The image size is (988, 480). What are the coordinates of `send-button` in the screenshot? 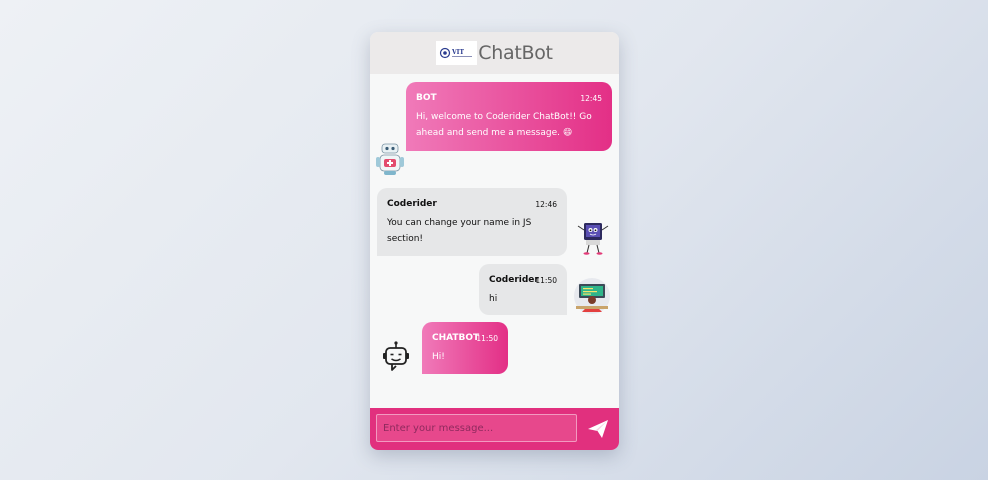 It's located at (598, 429).